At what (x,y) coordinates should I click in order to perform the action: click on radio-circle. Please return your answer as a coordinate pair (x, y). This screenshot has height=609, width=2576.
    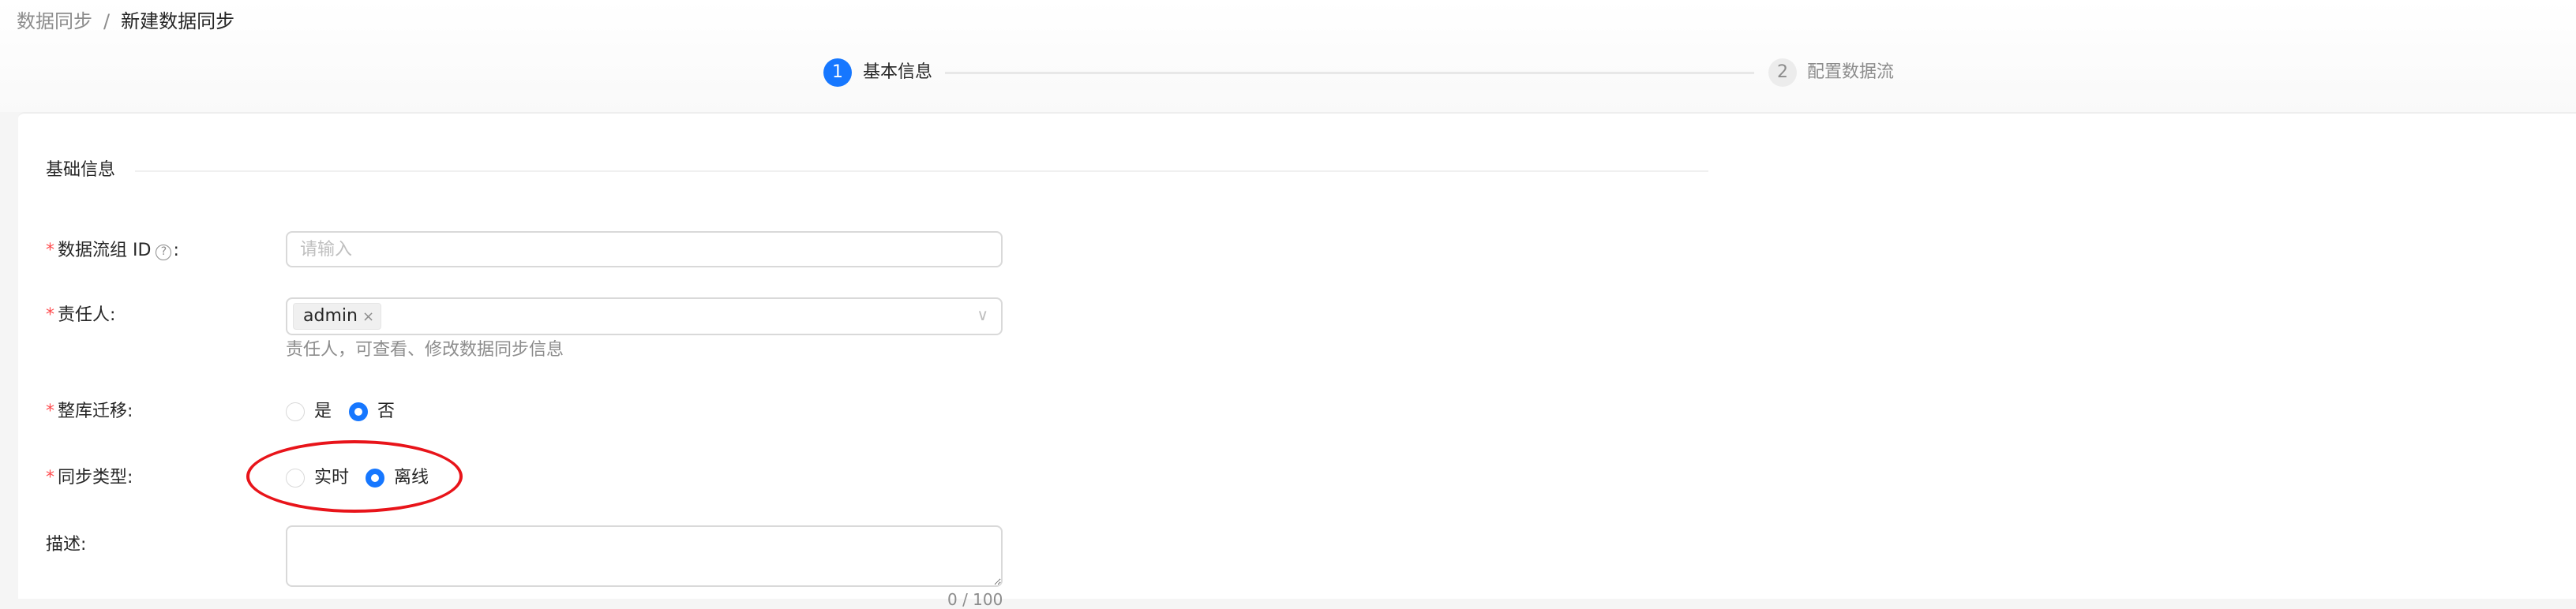
    Looking at the image, I should click on (295, 412).